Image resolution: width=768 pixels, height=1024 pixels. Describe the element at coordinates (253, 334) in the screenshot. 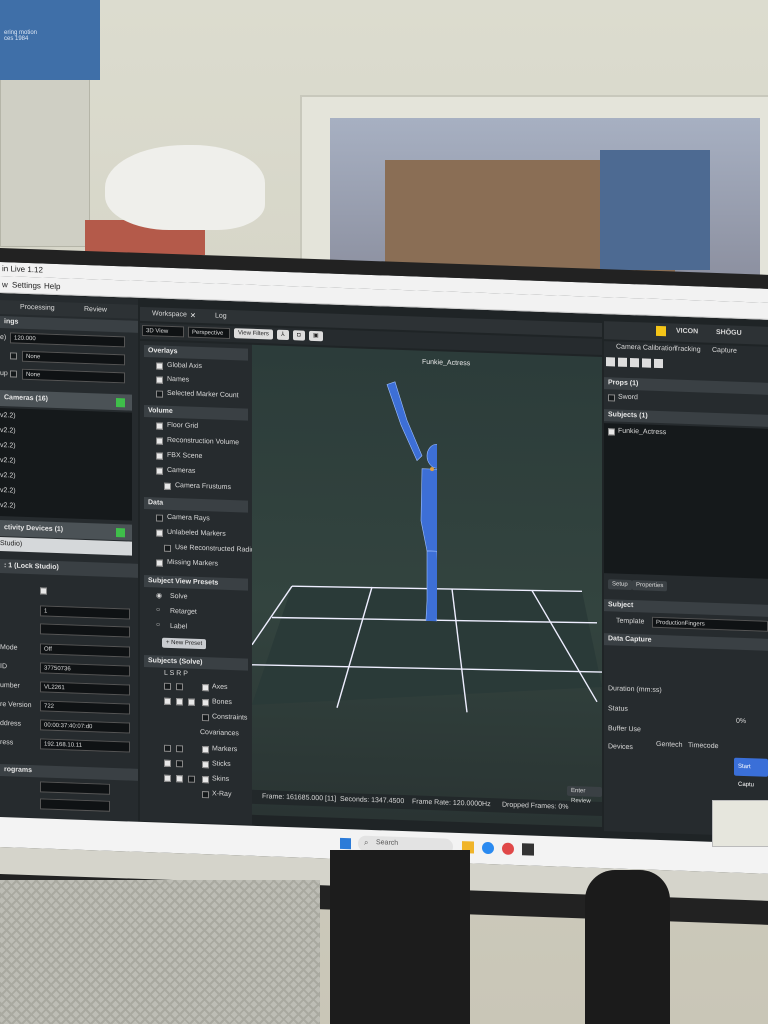

I see `view-filters-button: View Filters` at that location.